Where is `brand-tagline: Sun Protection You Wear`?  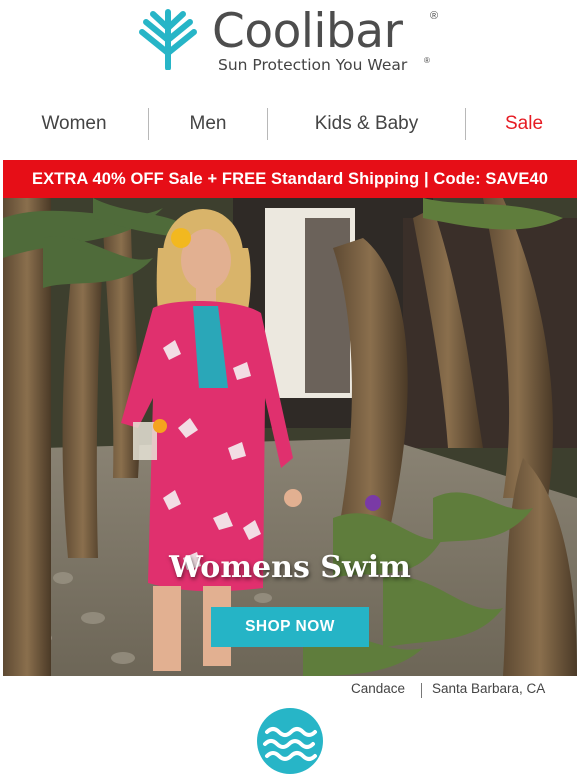 brand-tagline: Sun Protection You Wear is located at coordinates (313, 65).